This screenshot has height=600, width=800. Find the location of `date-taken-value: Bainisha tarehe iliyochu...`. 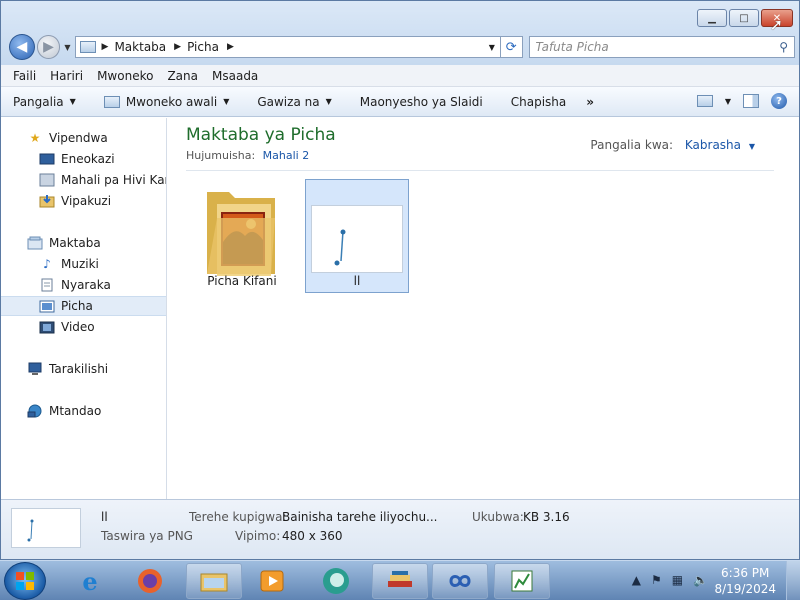

date-taken-value: Bainisha tarehe iliyochu... is located at coordinates (360, 517).